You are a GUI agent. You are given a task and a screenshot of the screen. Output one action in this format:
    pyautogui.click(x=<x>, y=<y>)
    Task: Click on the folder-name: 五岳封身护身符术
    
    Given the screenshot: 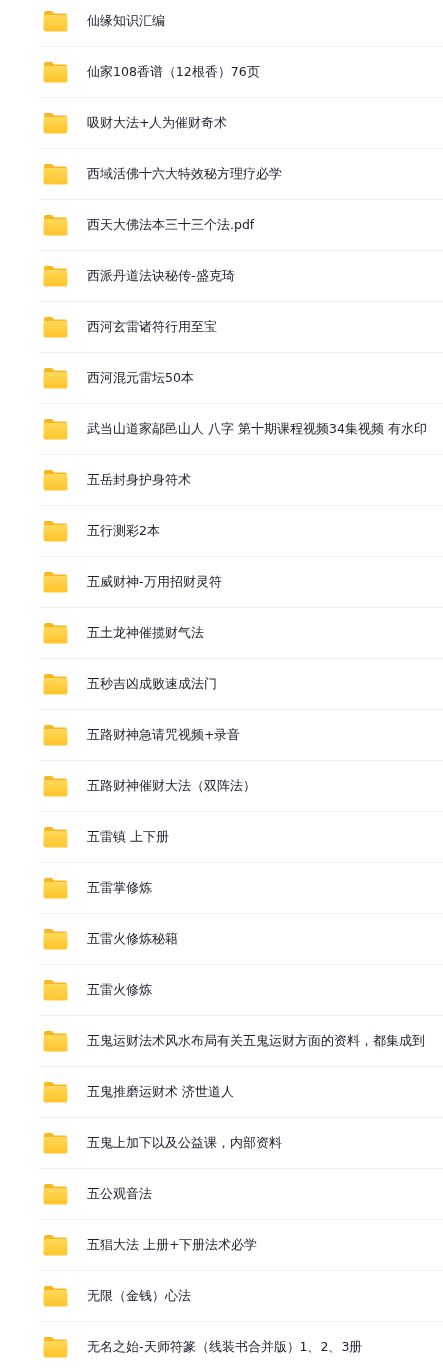 What is the action you would take?
    pyautogui.click(x=139, y=480)
    